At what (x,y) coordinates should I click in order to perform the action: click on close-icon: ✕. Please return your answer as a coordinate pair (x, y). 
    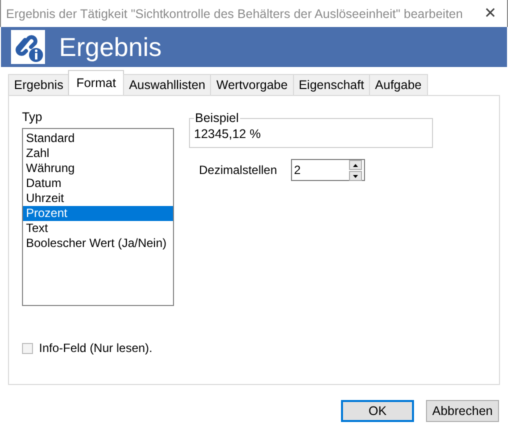
    Looking at the image, I should click on (490, 13).